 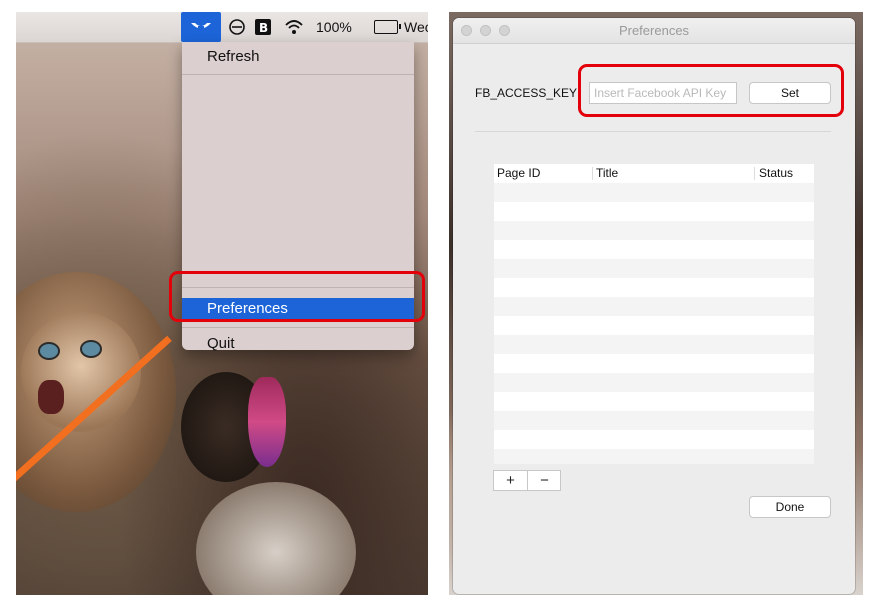 I want to click on preferences-highlight-box, so click(x=297, y=296).